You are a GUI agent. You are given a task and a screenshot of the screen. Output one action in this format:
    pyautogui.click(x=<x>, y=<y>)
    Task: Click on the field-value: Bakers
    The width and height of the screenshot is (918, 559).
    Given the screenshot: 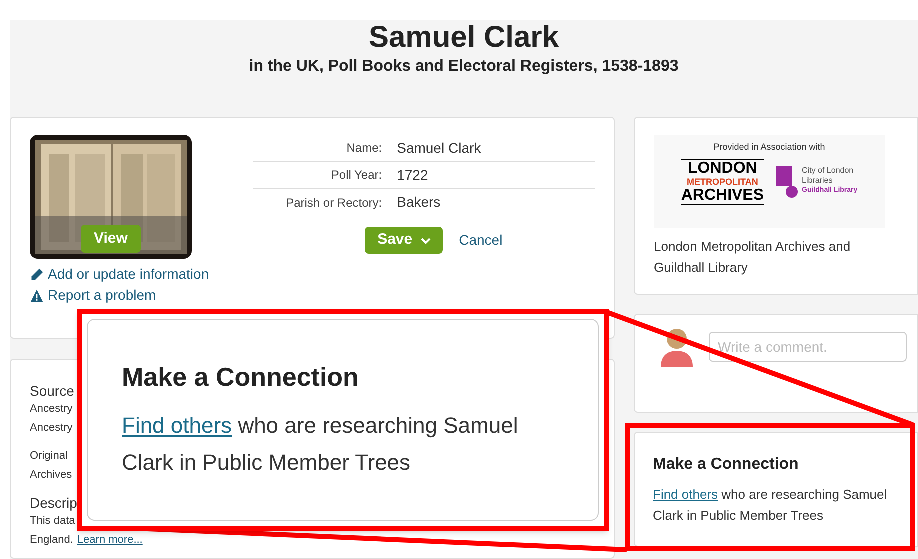 What is the action you would take?
    pyautogui.click(x=419, y=202)
    